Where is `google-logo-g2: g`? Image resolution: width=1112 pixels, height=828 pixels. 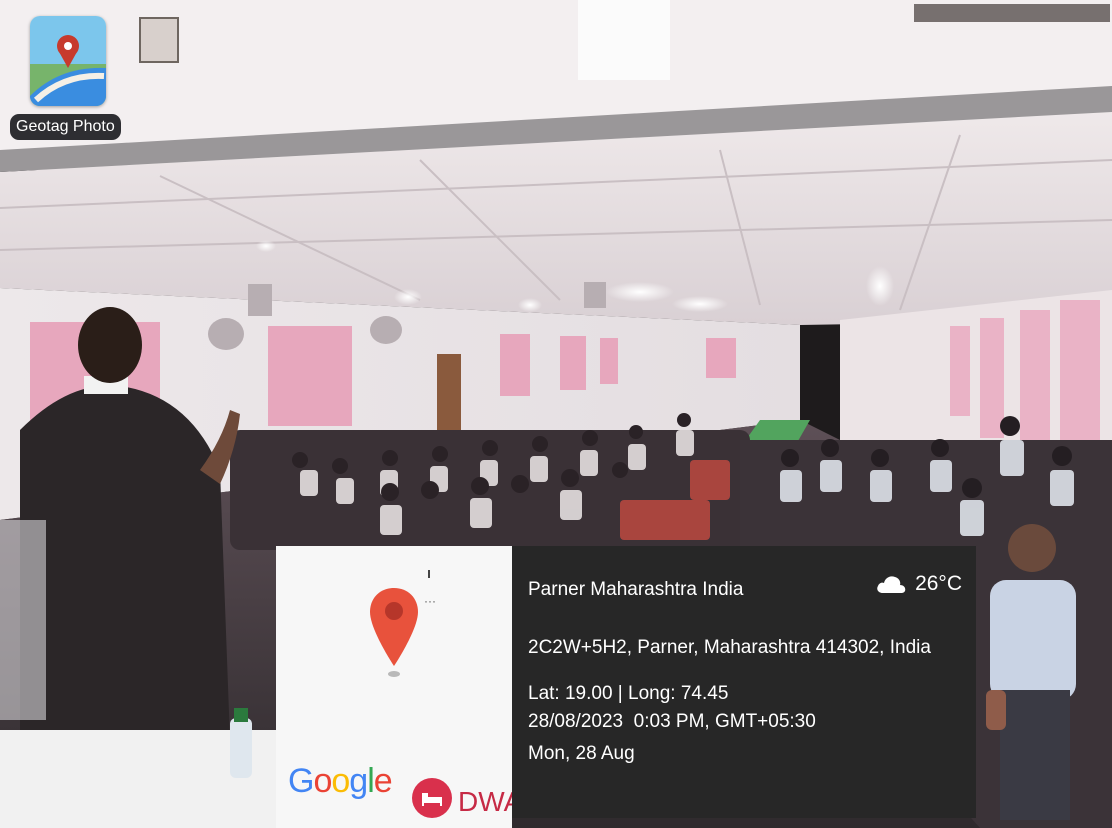 google-logo-g2: g is located at coordinates (358, 781).